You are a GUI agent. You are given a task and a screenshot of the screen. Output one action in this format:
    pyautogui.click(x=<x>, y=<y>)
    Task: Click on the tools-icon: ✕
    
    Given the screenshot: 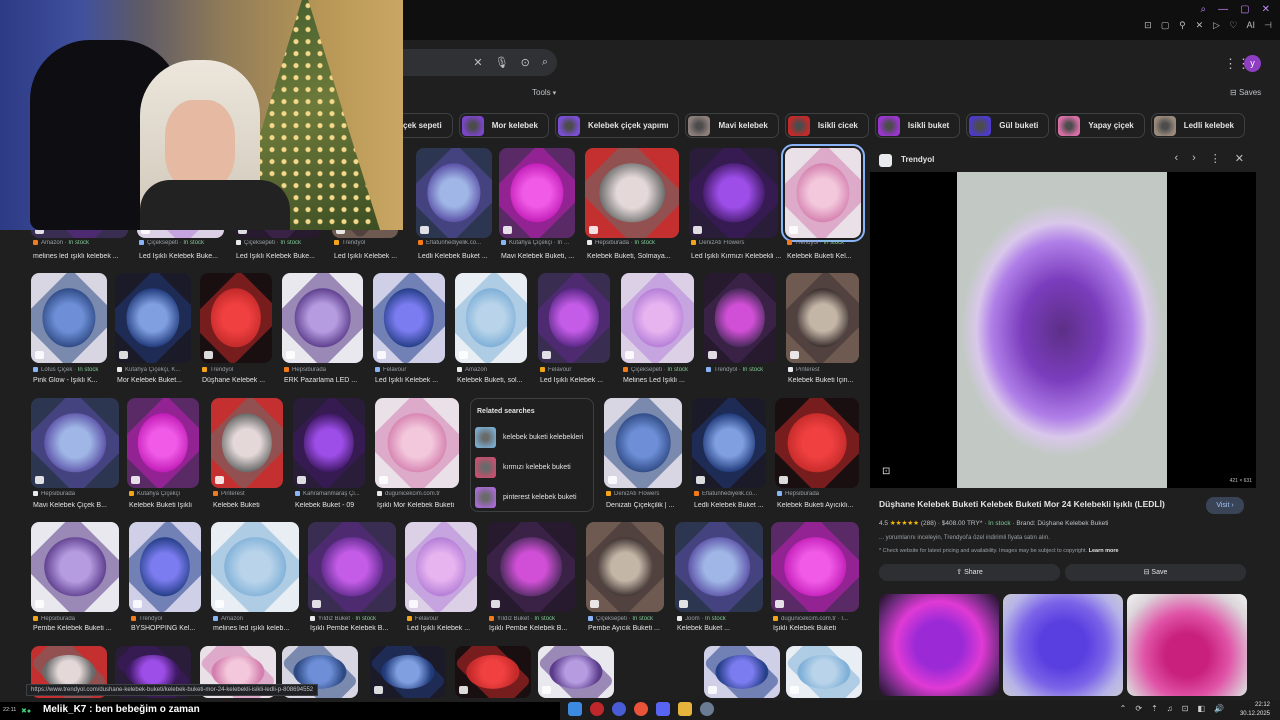 What is the action you would take?
    pyautogui.click(x=1199, y=25)
    